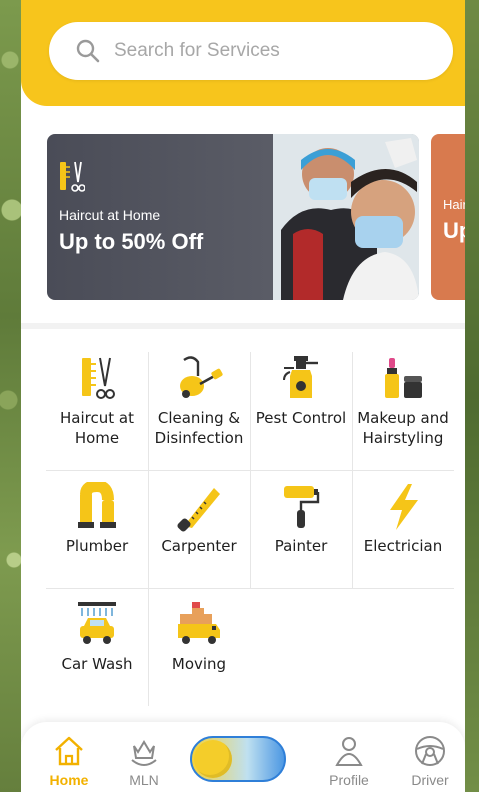  Describe the element at coordinates (197, 51) in the screenshot. I see `search-input: Search for Services` at that location.